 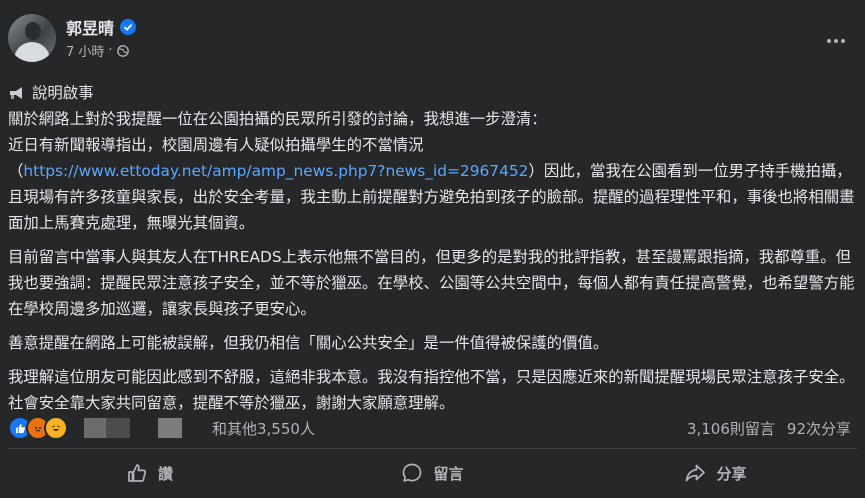 I want to click on post-heading: 說明啟事, so click(x=63, y=93).